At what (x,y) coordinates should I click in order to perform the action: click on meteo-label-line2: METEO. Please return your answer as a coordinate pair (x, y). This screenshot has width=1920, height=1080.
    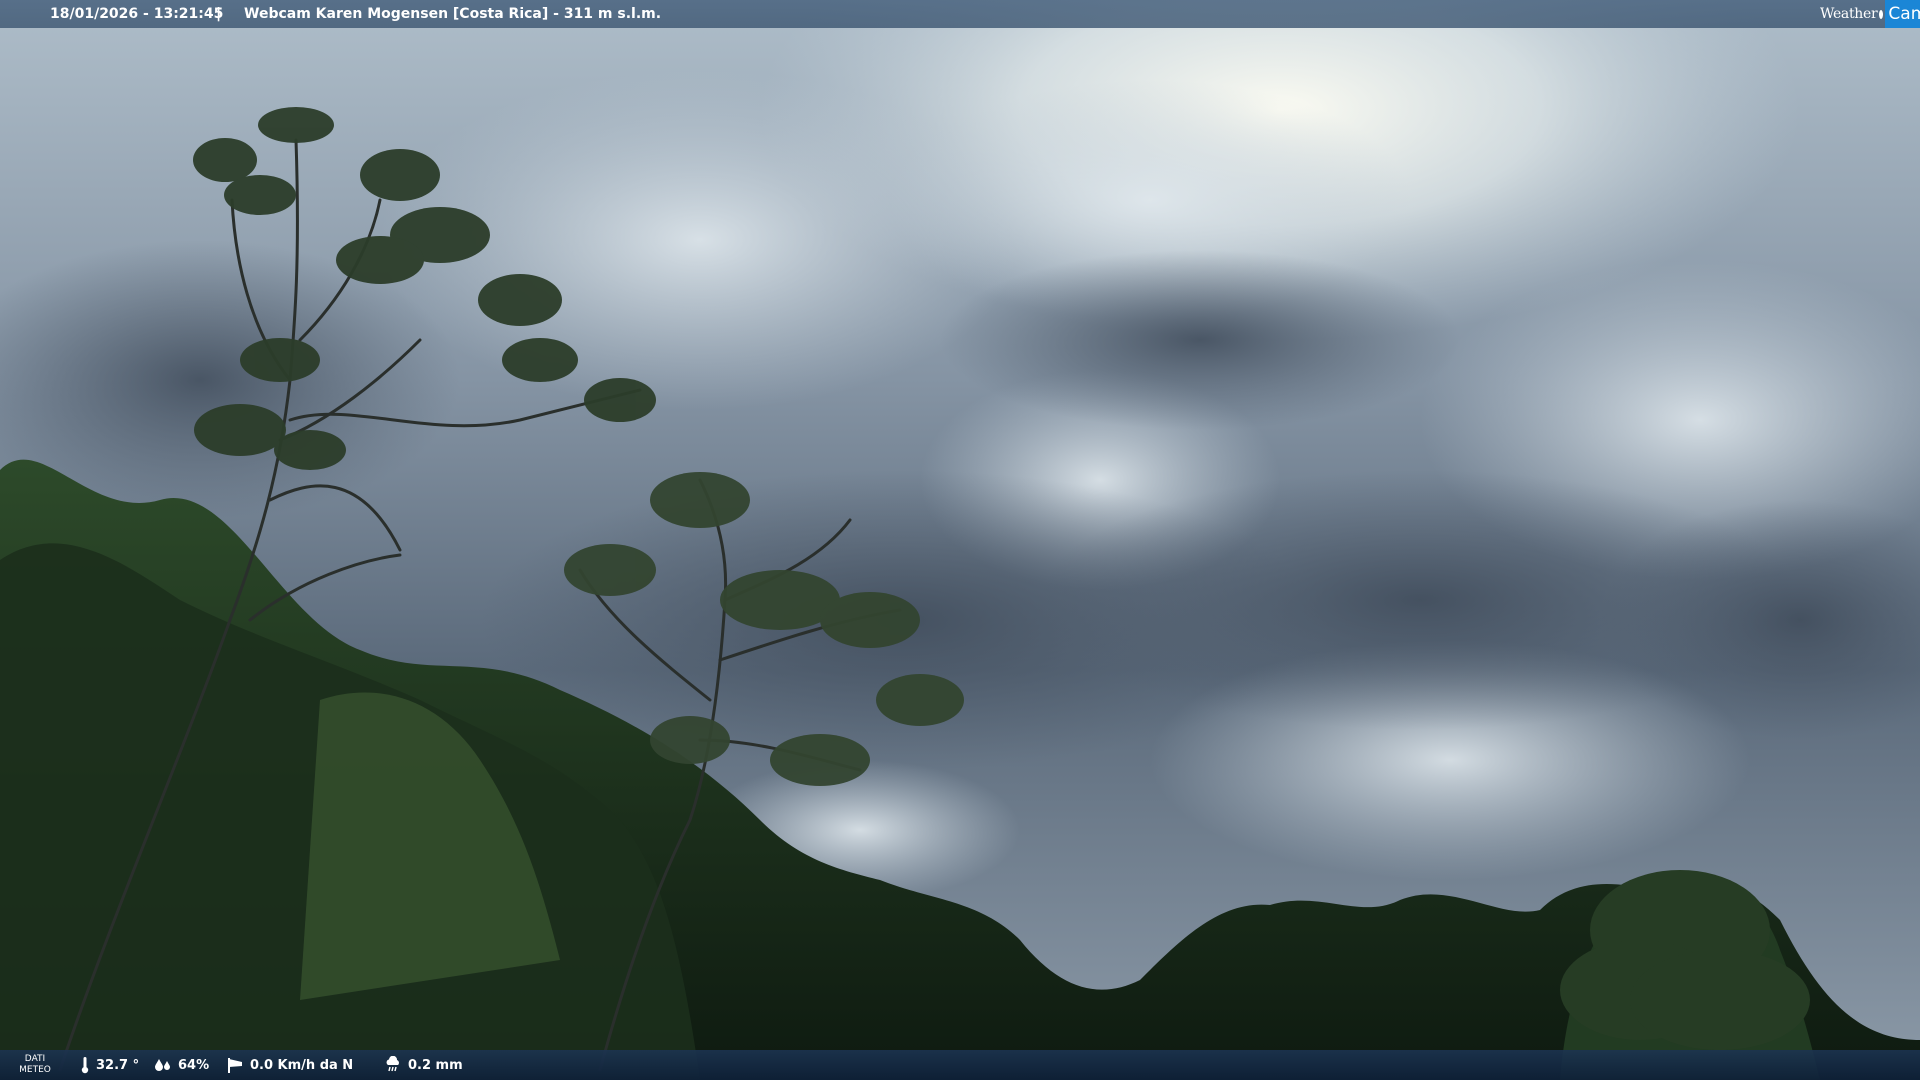
    Looking at the image, I should click on (35, 1070).